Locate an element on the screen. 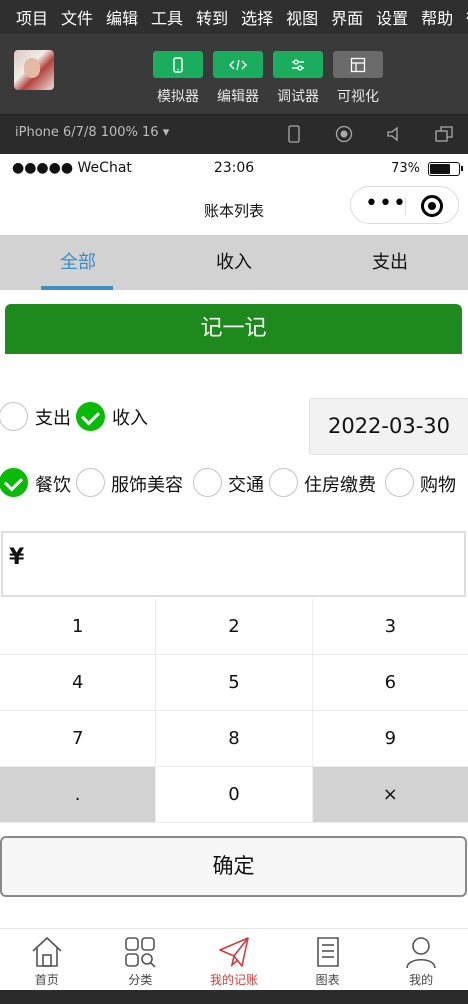 The image size is (468, 1004). document-icon is located at coordinates (327, 952).